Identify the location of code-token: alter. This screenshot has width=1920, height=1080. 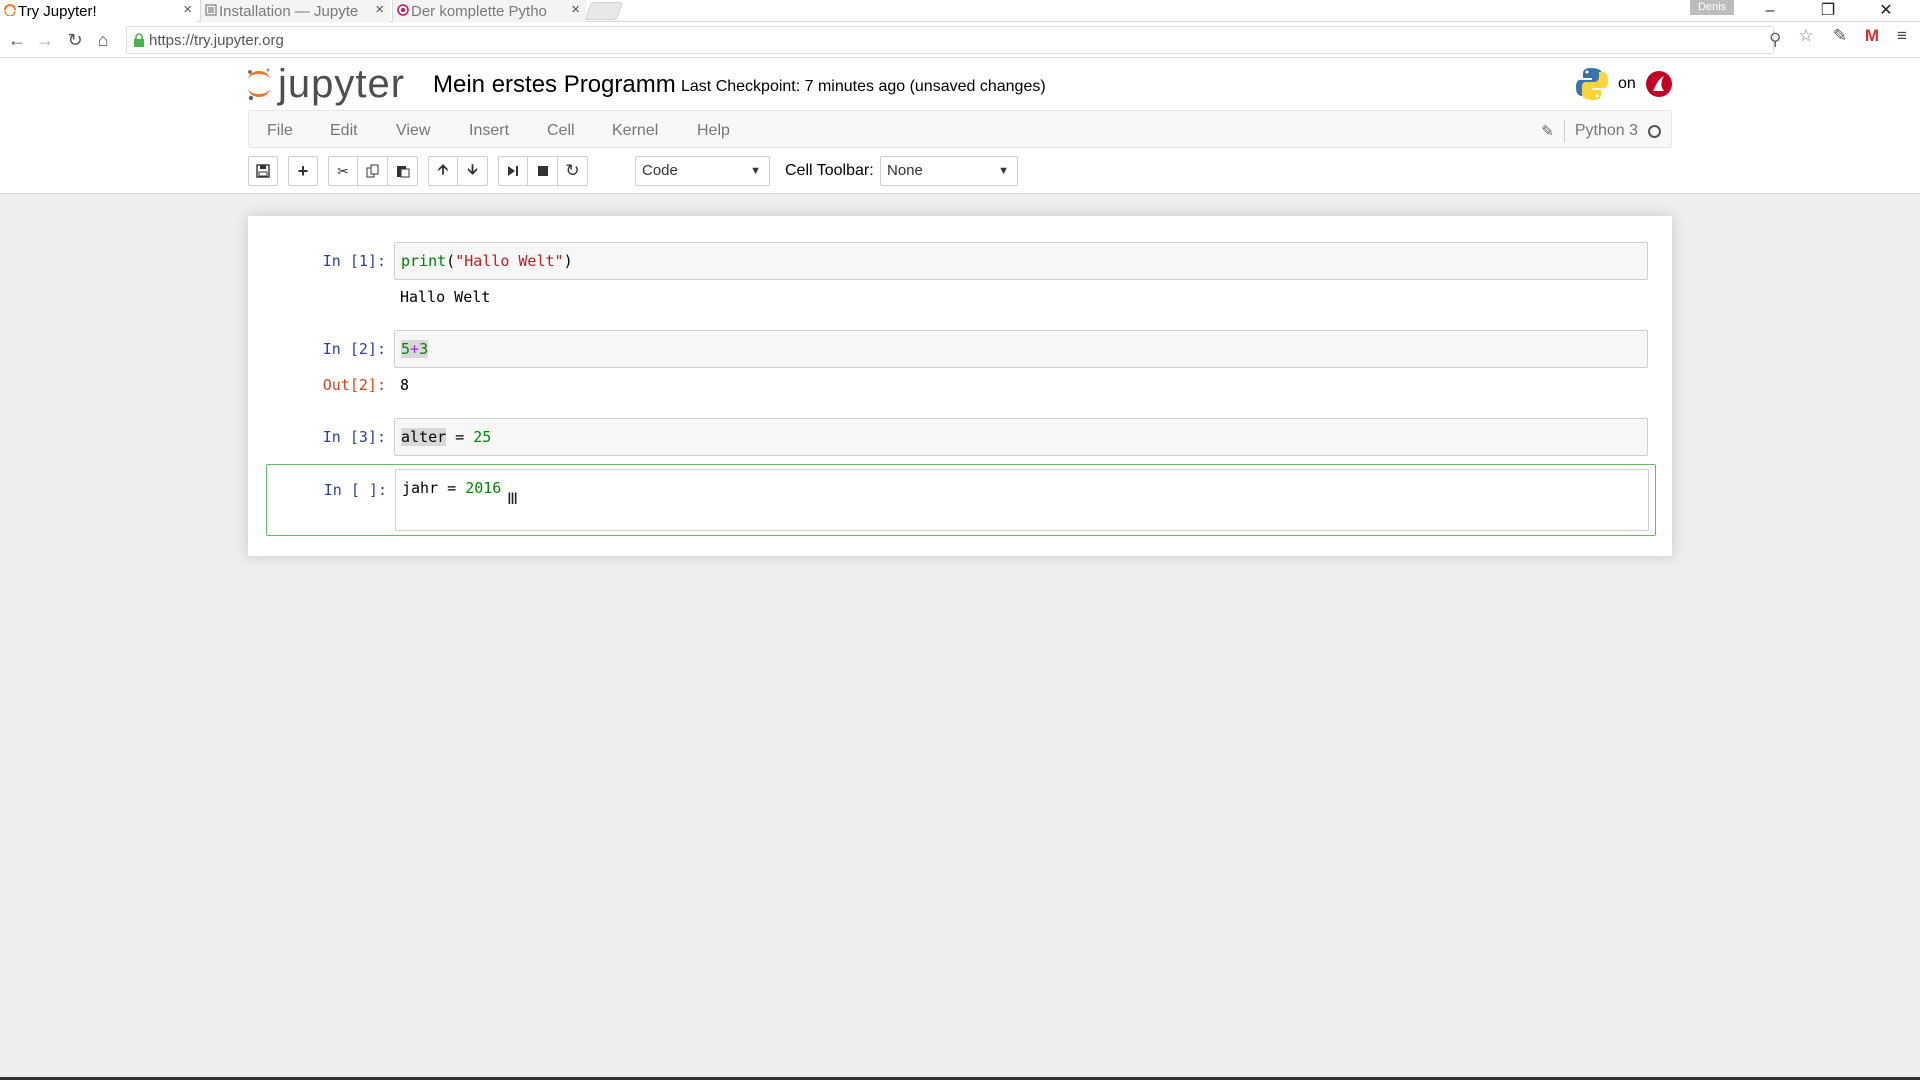
(424, 437).